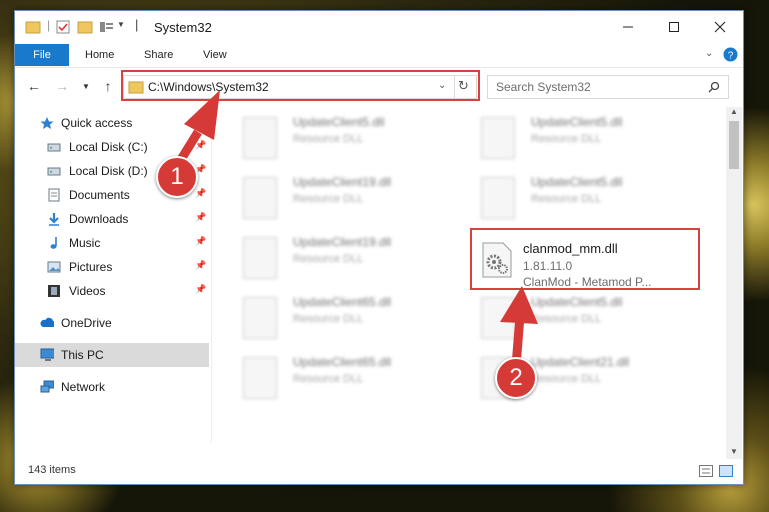  Describe the element at coordinates (82, 355) in the screenshot. I see `sidebar-item-label: This PC` at that location.